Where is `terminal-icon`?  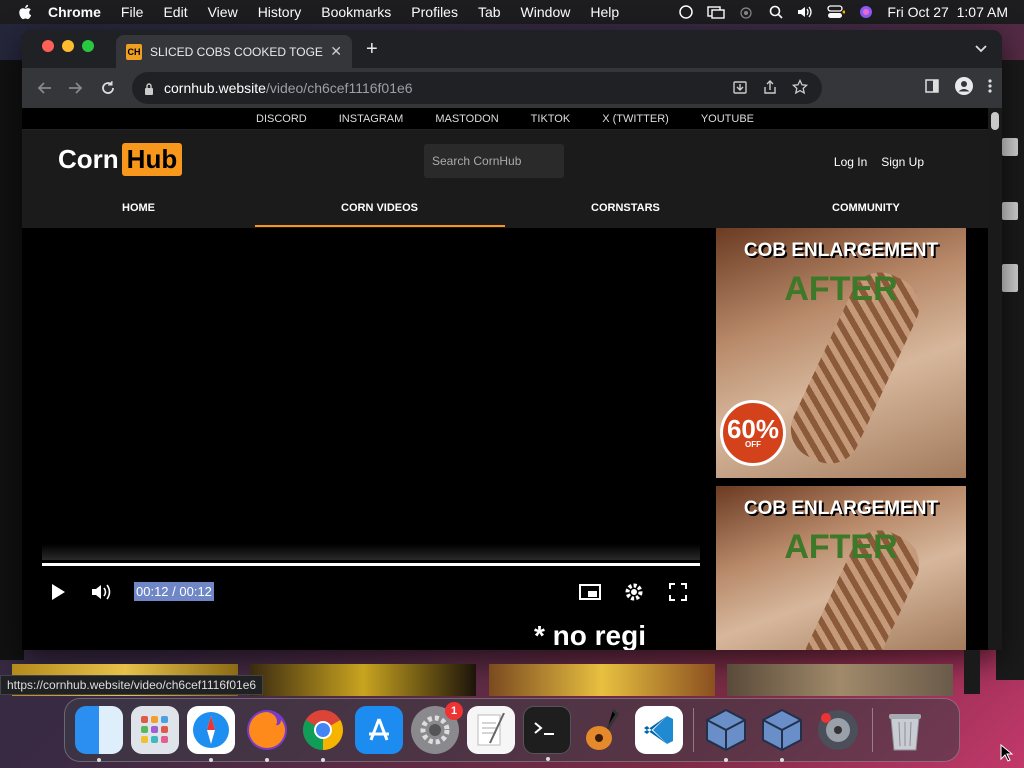 terminal-icon is located at coordinates (547, 733).